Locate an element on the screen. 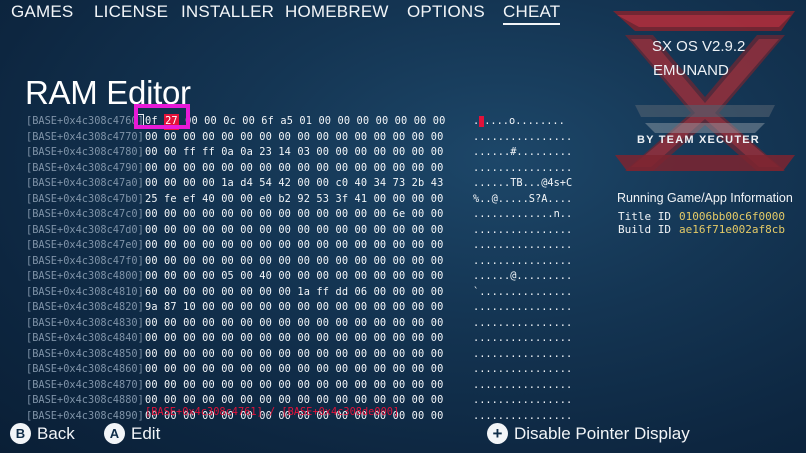 The height and width of the screenshot is (453, 806). row-address: [BASE+0x4c308c4760] is located at coordinates (85, 121).